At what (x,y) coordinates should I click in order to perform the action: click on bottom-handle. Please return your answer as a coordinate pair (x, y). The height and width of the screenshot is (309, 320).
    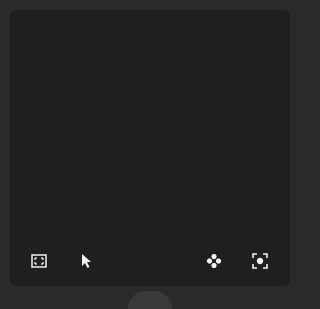
    Looking at the image, I should click on (150, 300).